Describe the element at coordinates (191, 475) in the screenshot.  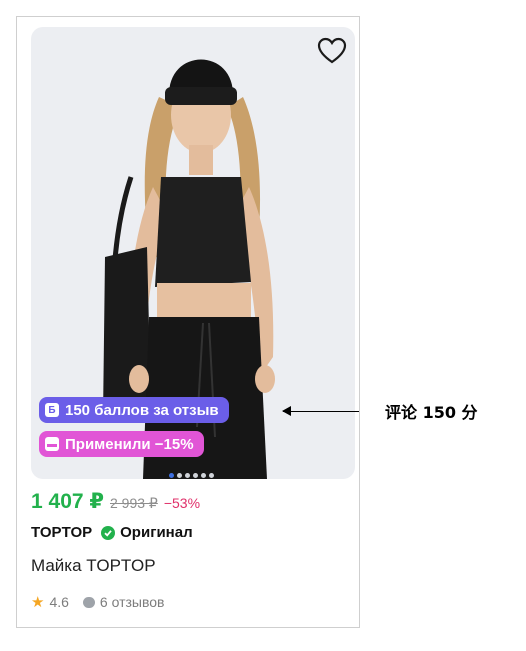
I see `image-pagination` at that location.